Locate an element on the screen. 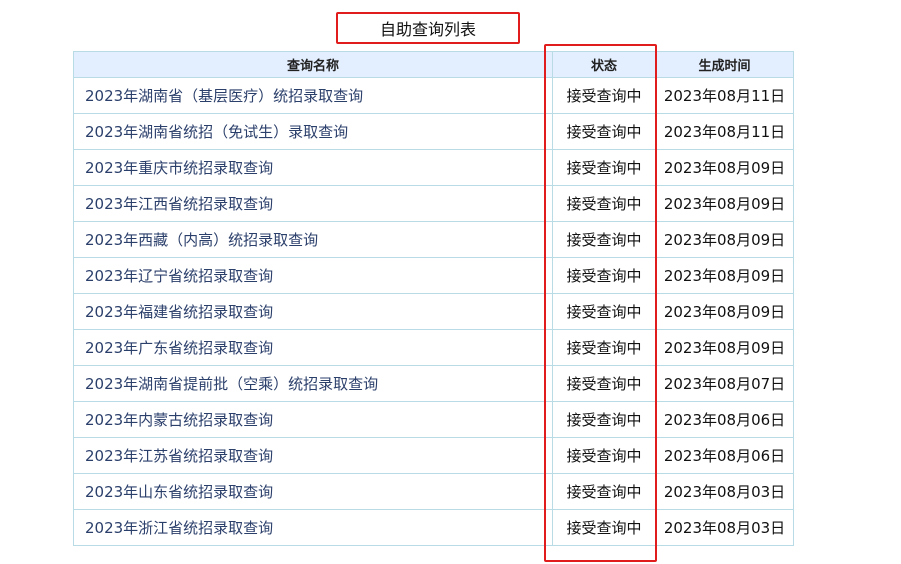 The width and height of the screenshot is (901, 564). query-name-cell: 2023年江苏省统招录取查询 is located at coordinates (313, 455).